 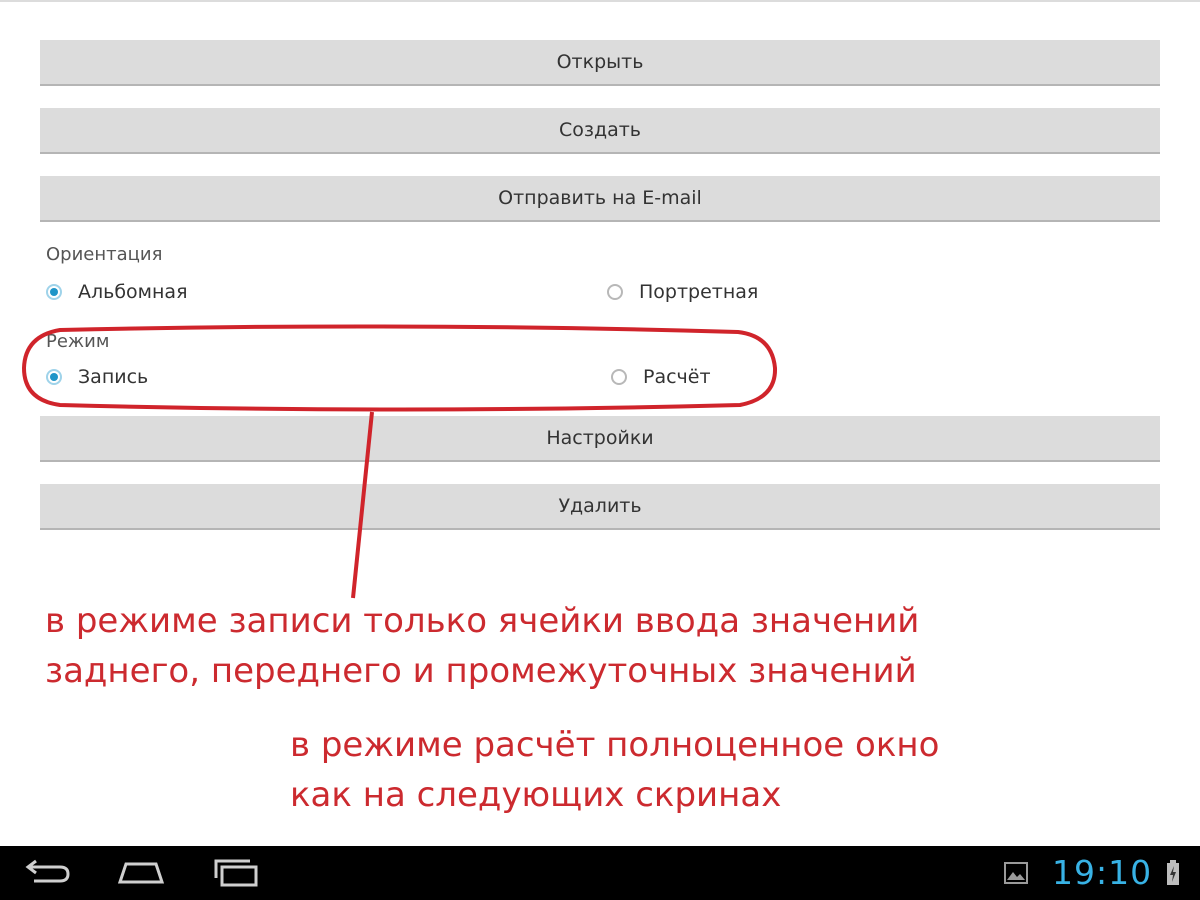 What do you see at coordinates (600, 873) in the screenshot?
I see `system-nav-bar: 19:10` at bounding box center [600, 873].